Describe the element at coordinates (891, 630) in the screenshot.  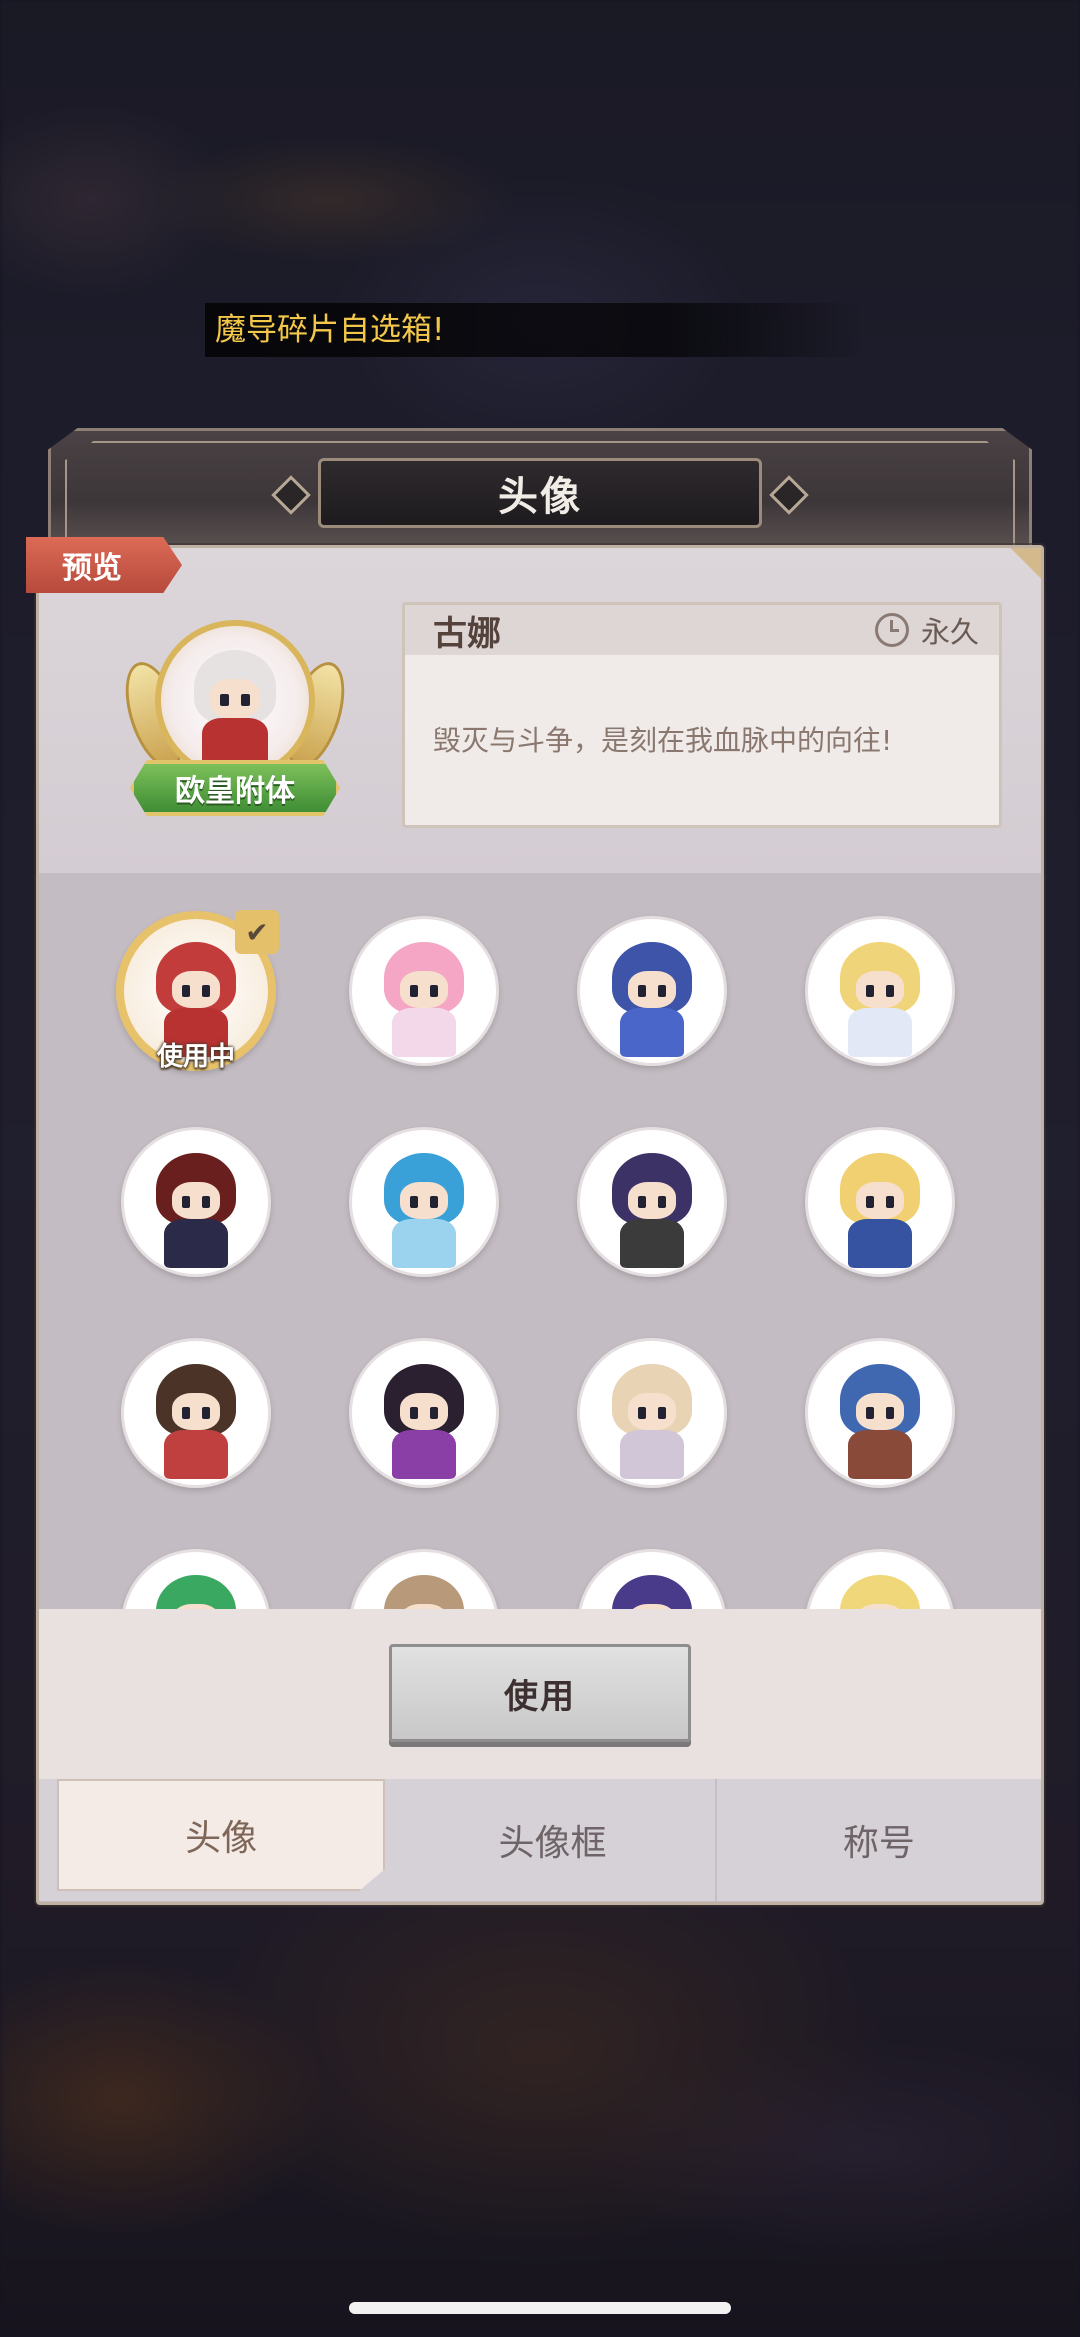
I see `clock-icon` at that location.